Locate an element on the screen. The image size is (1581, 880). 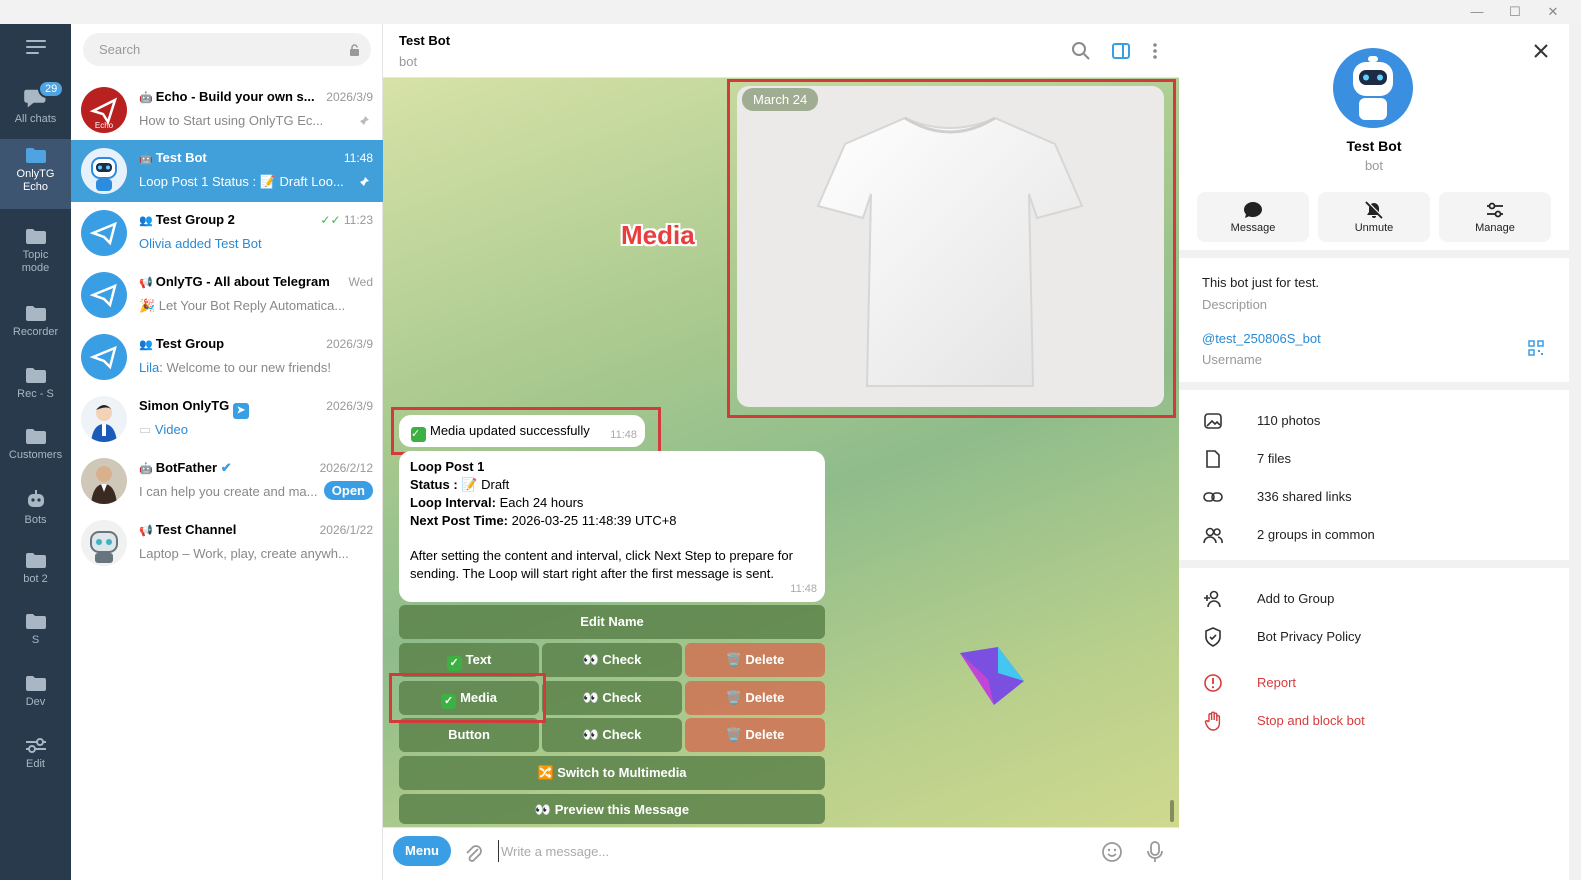
folder-s: S is located at coordinates (35, 636).